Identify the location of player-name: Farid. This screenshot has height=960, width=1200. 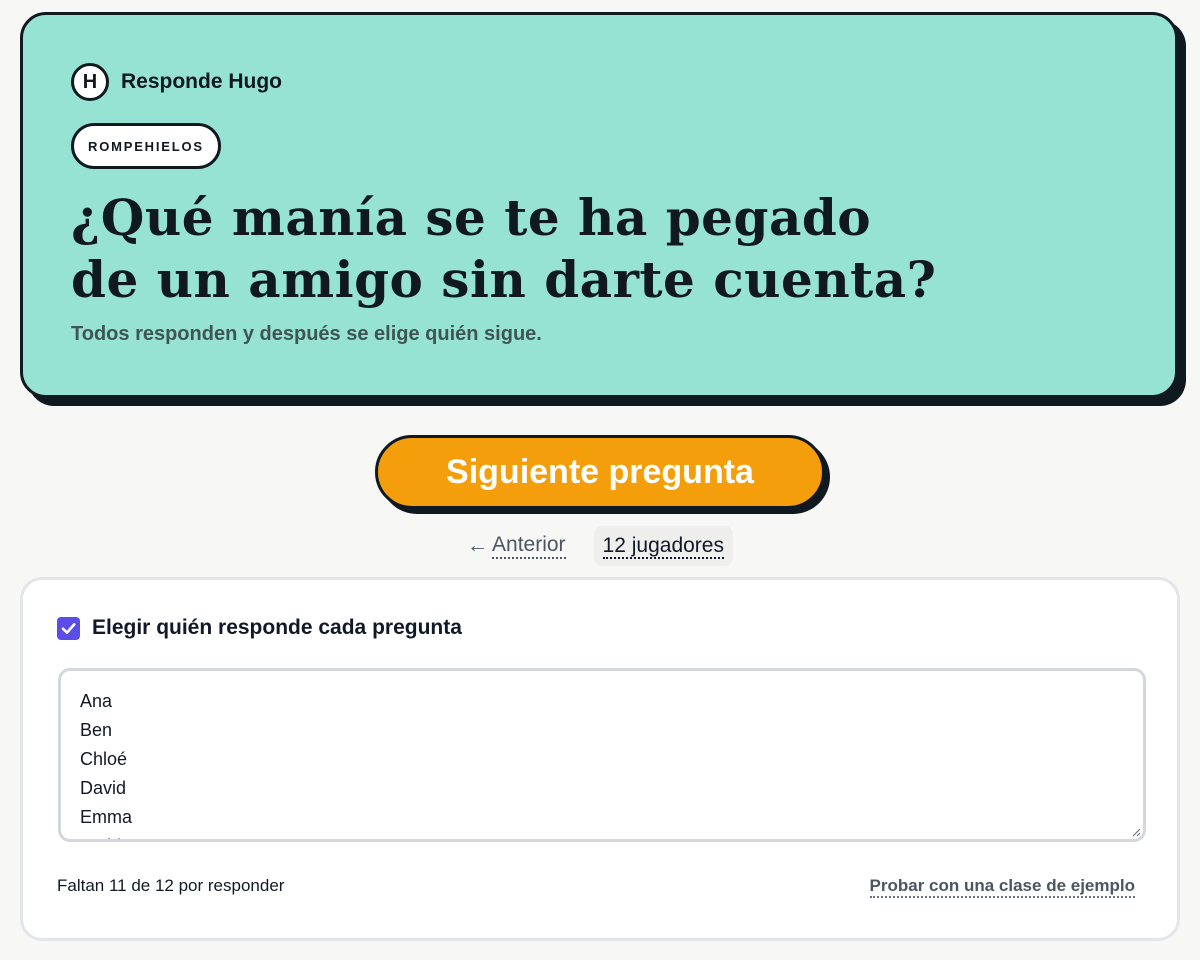
(611, 835).